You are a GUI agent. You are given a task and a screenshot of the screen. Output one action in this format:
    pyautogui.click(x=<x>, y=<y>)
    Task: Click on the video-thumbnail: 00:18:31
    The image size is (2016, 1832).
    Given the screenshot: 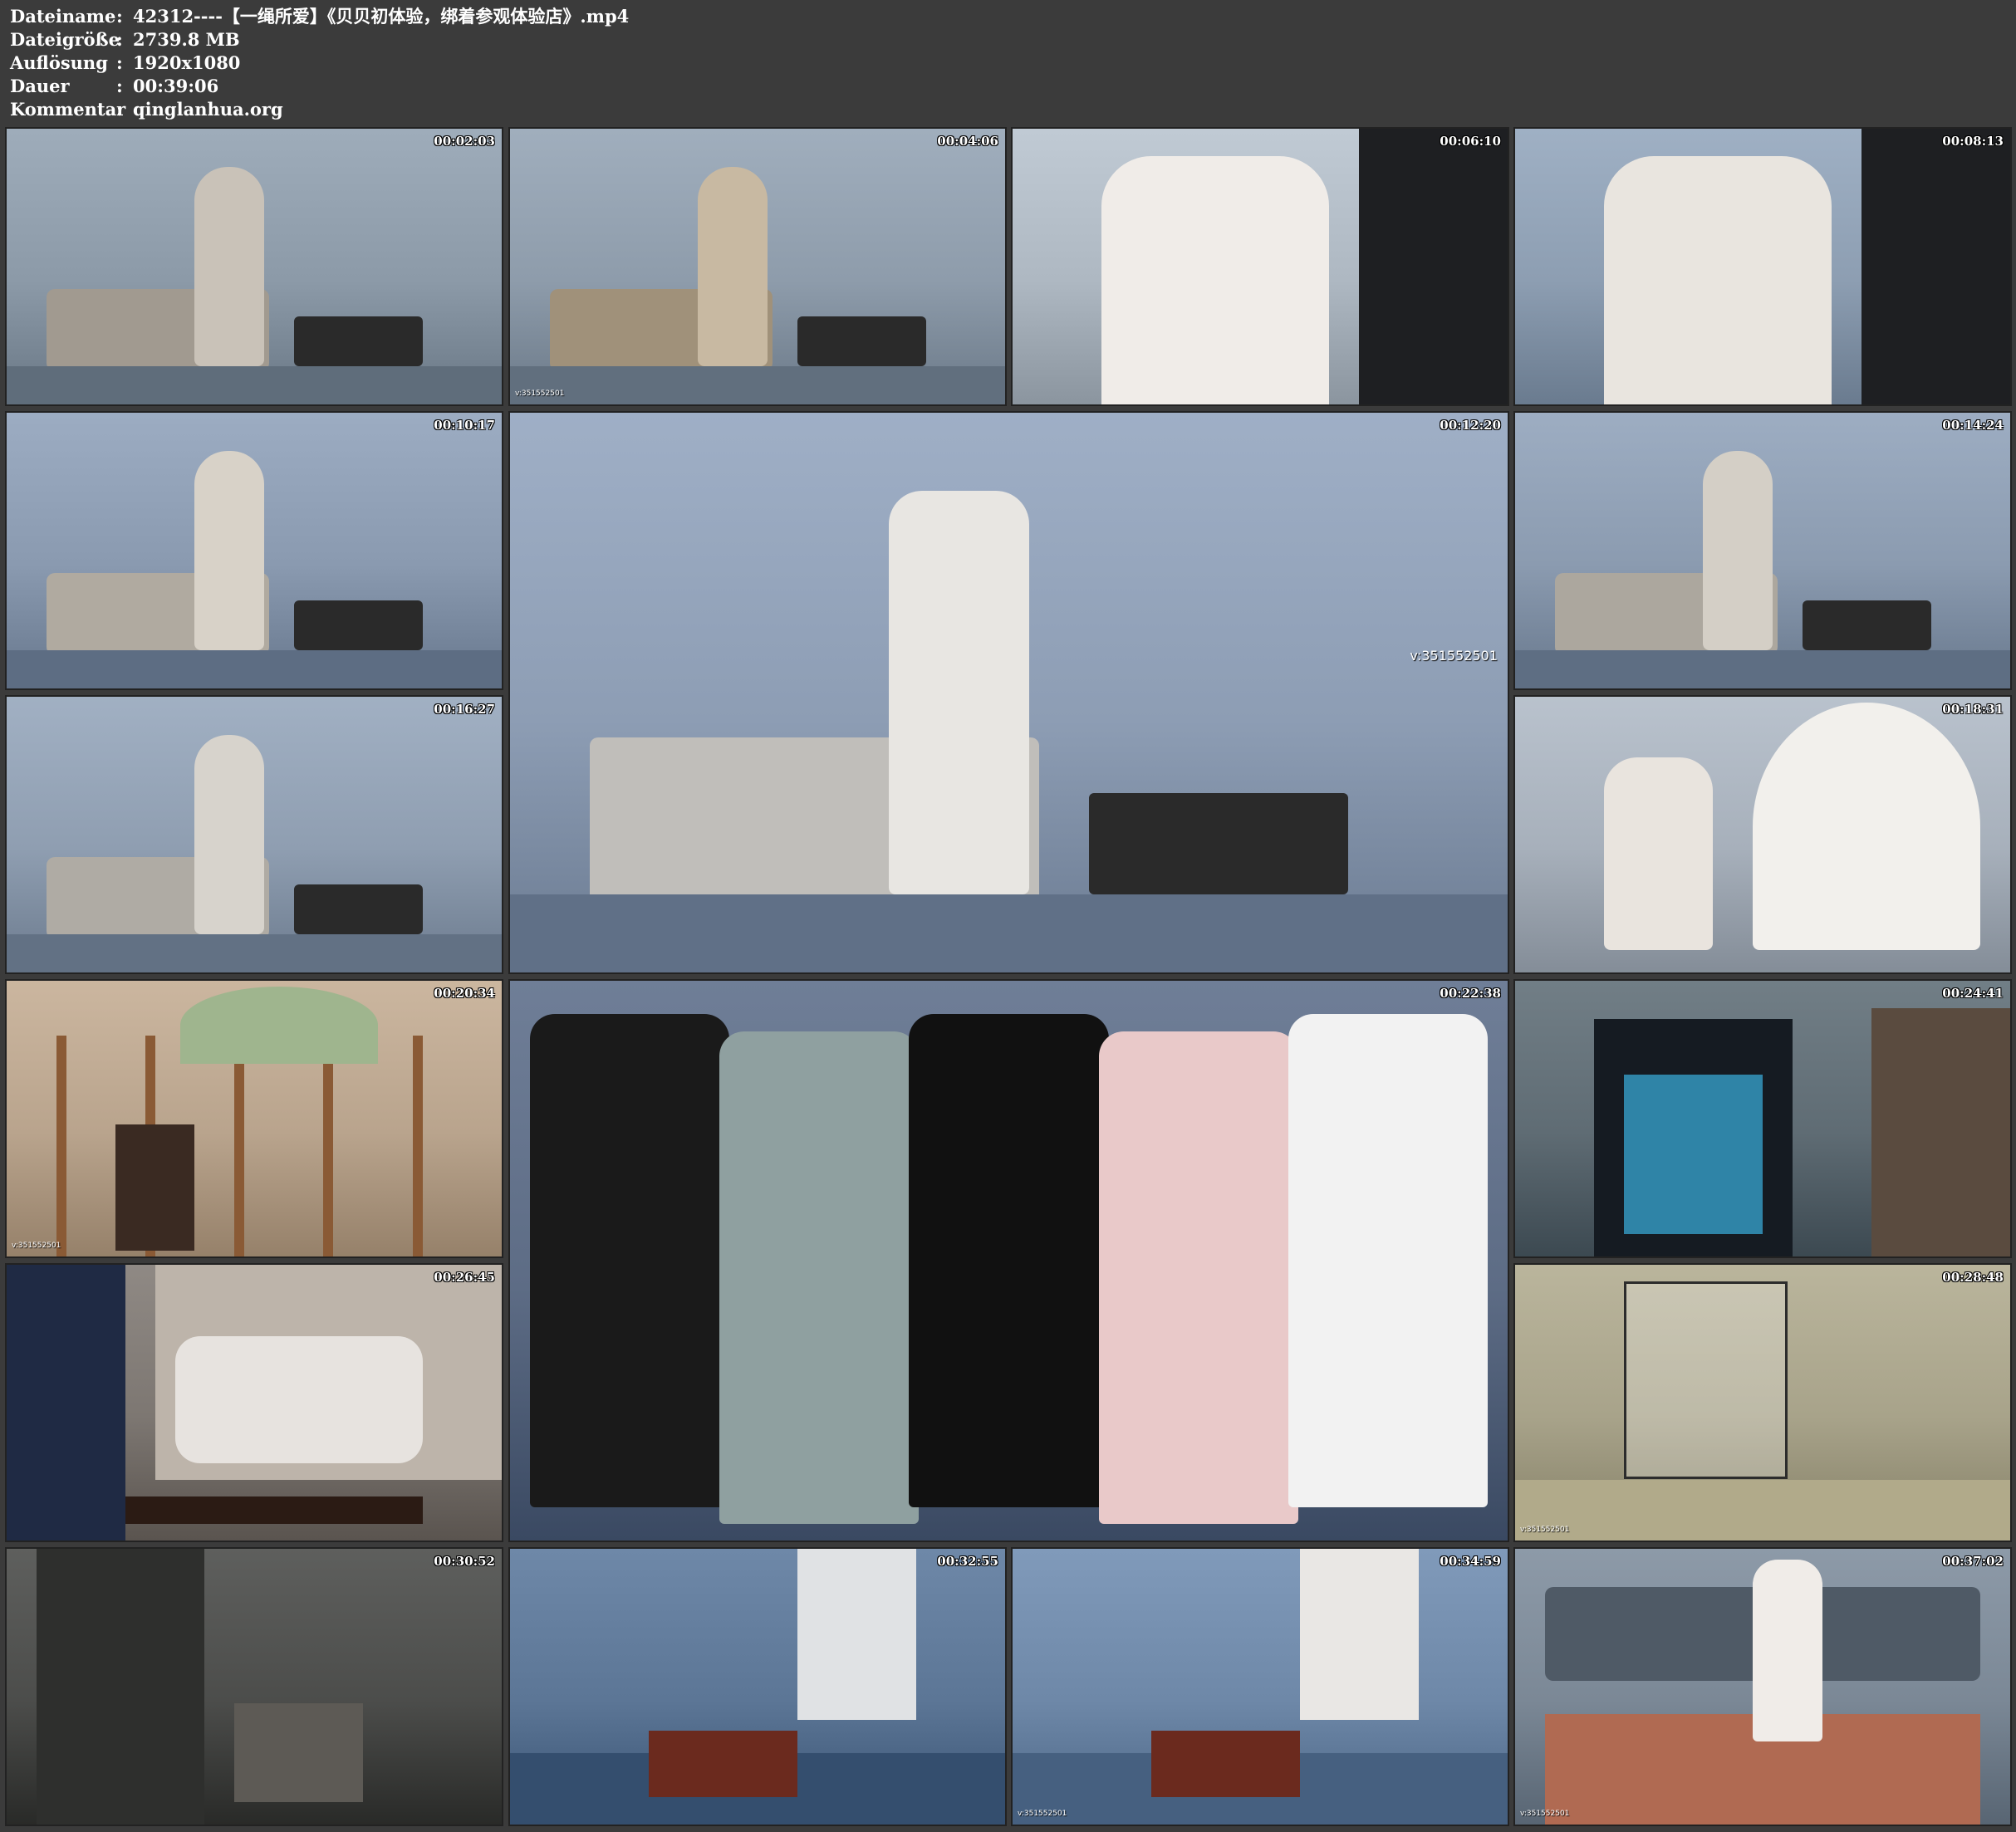 What is the action you would take?
    pyautogui.click(x=1762, y=834)
    